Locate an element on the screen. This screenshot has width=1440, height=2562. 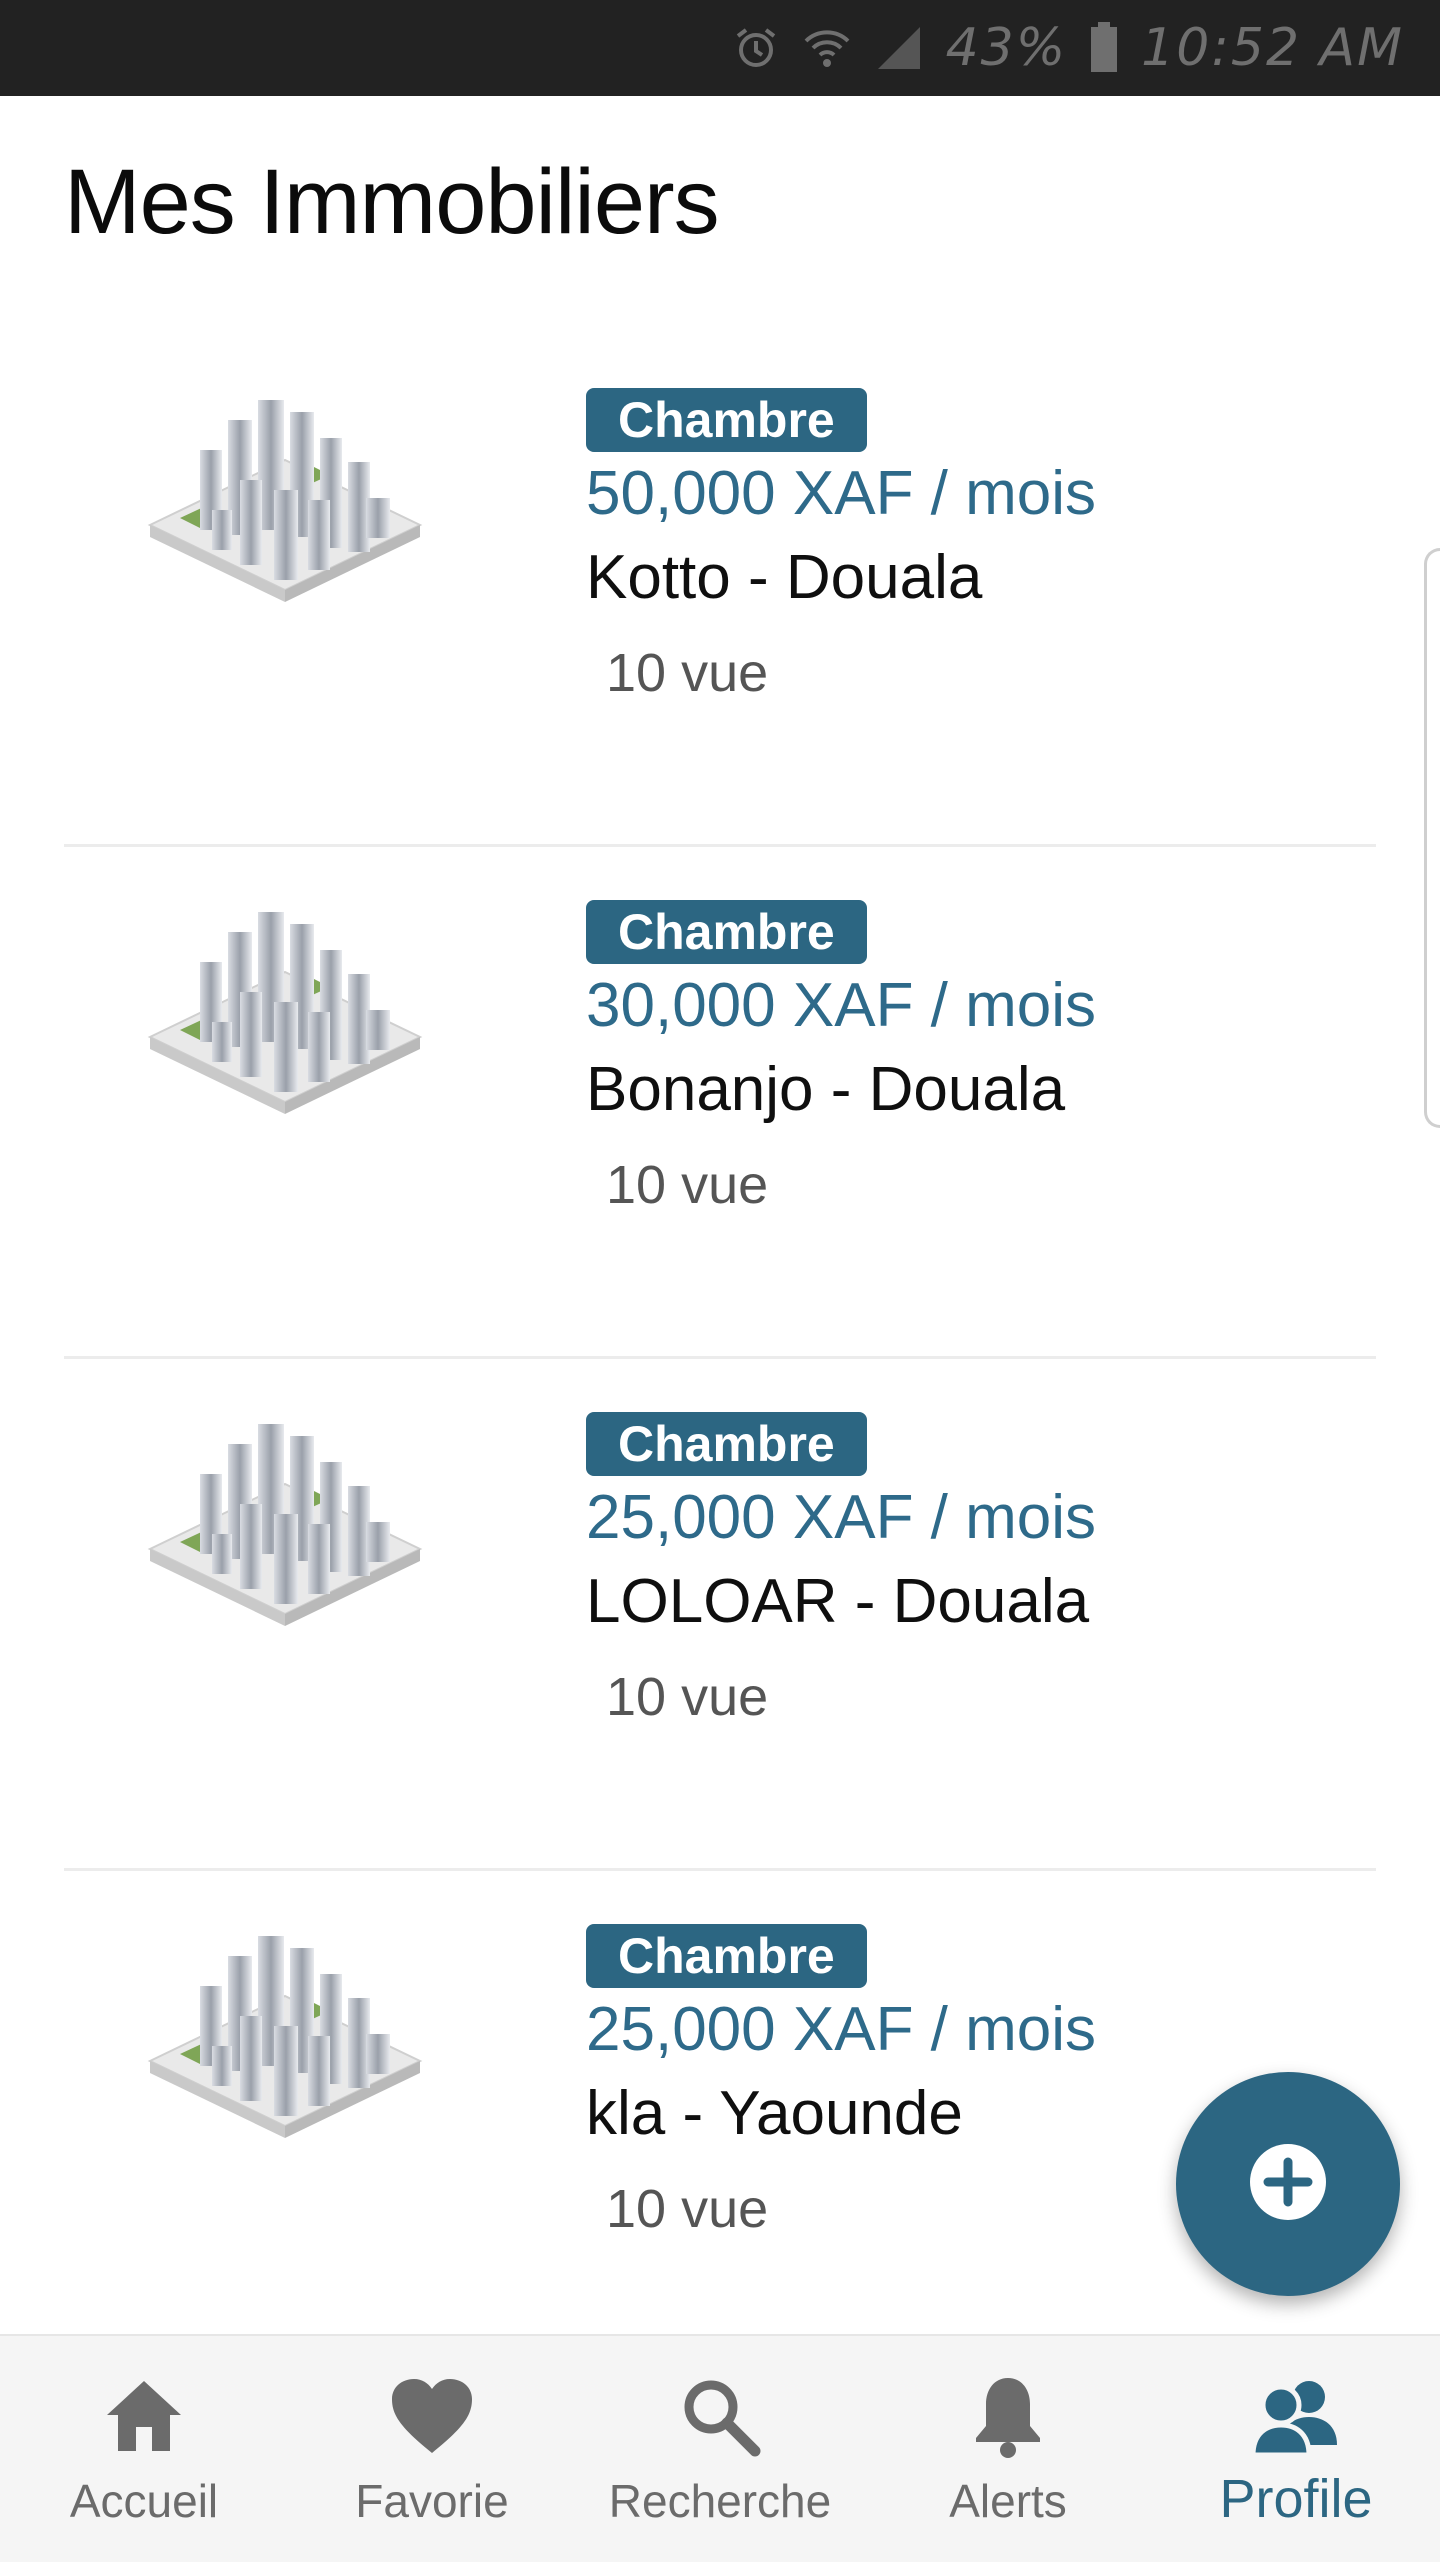
battery-icon is located at coordinates (1104, 48).